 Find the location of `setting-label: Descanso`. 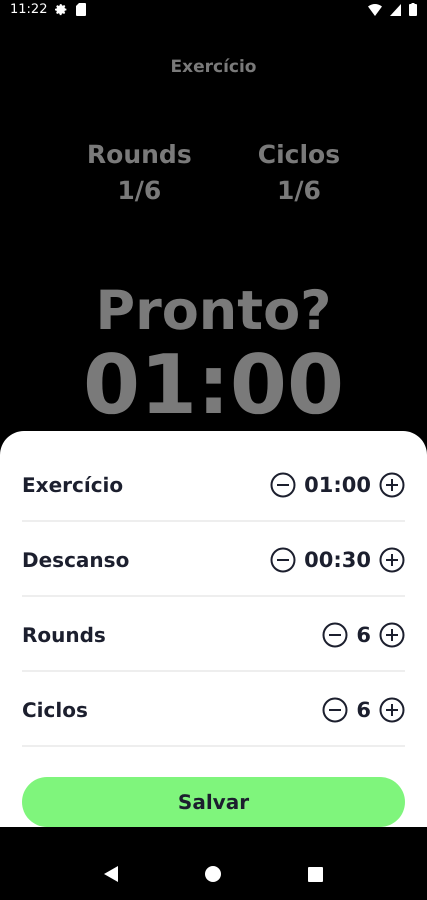

setting-label: Descanso is located at coordinates (76, 560).